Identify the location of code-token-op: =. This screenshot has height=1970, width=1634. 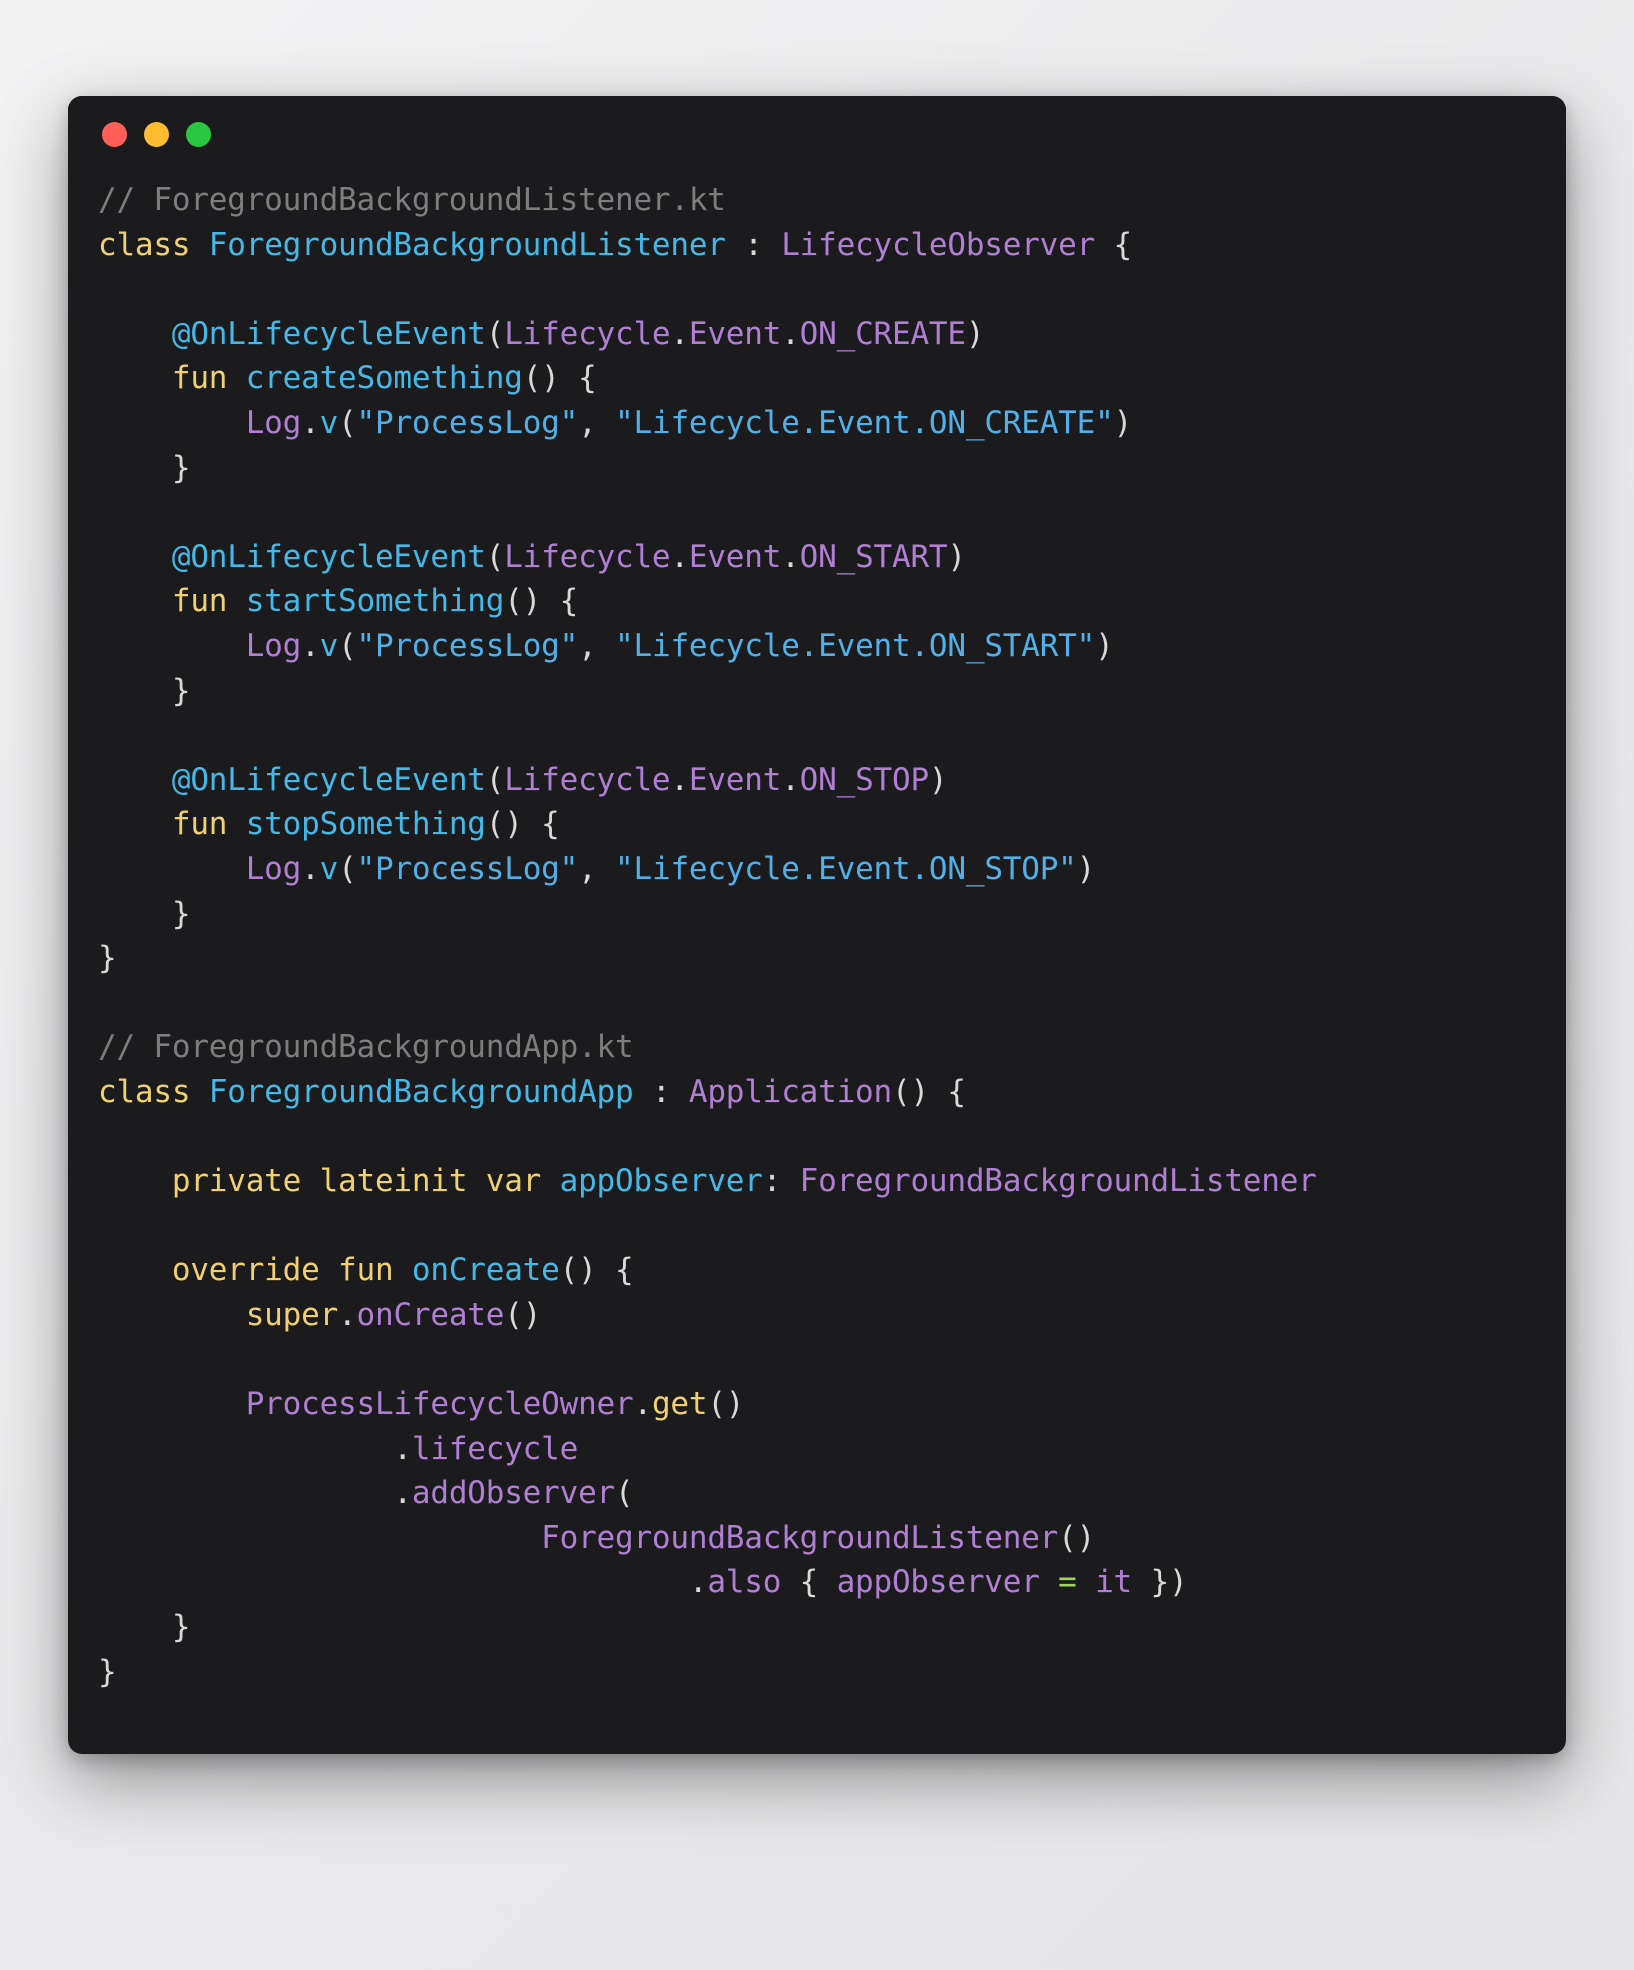
(1067, 1582).